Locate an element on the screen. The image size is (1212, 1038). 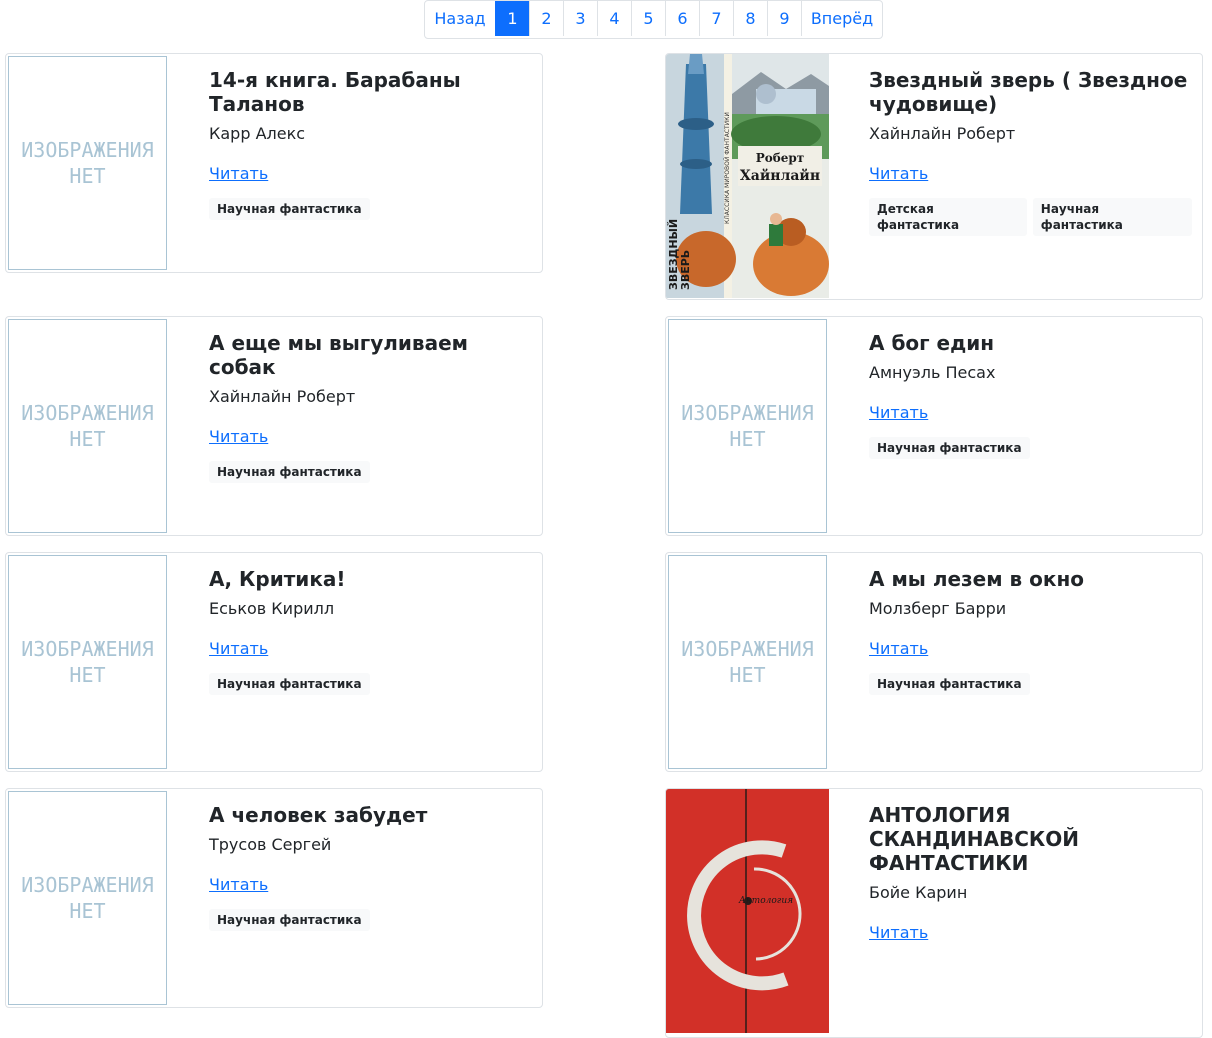
book-cover-image: Антология is located at coordinates (747, 911).